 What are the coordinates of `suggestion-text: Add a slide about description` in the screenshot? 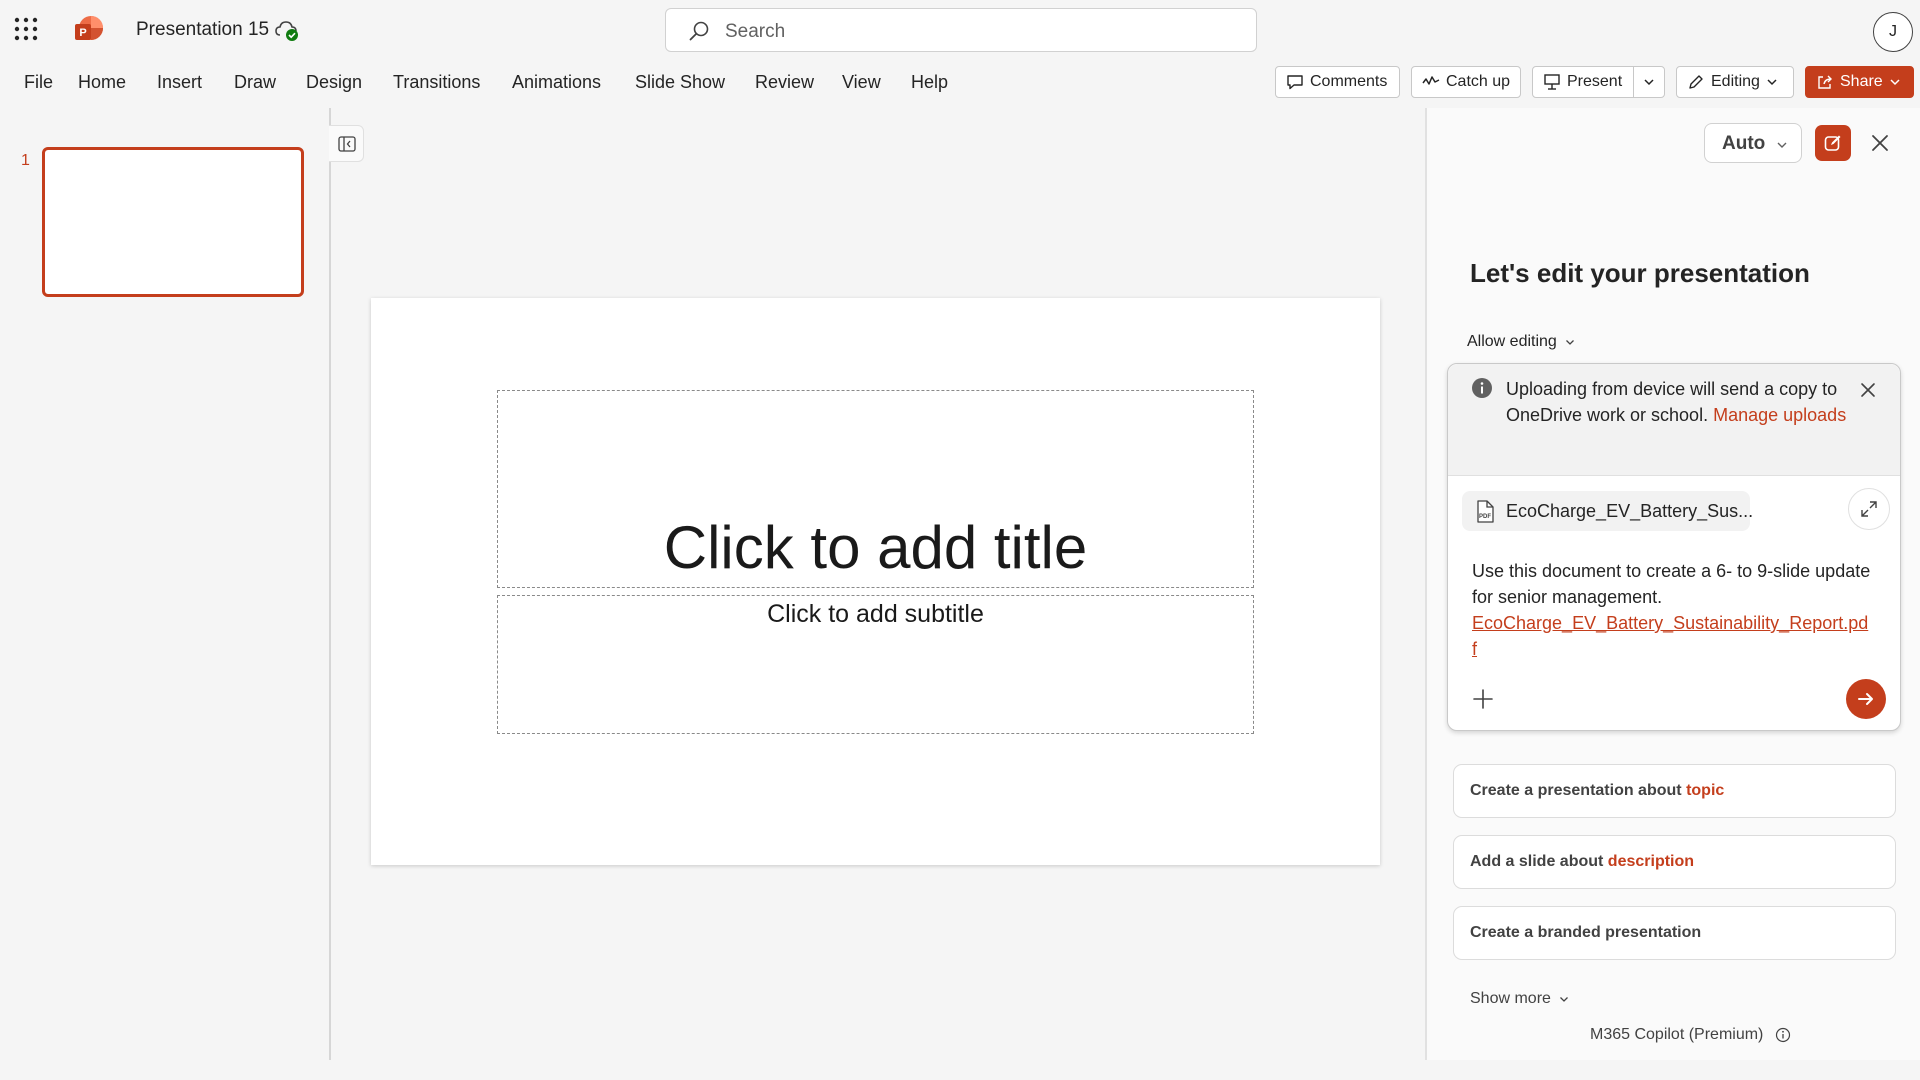 It's located at (1582, 862).